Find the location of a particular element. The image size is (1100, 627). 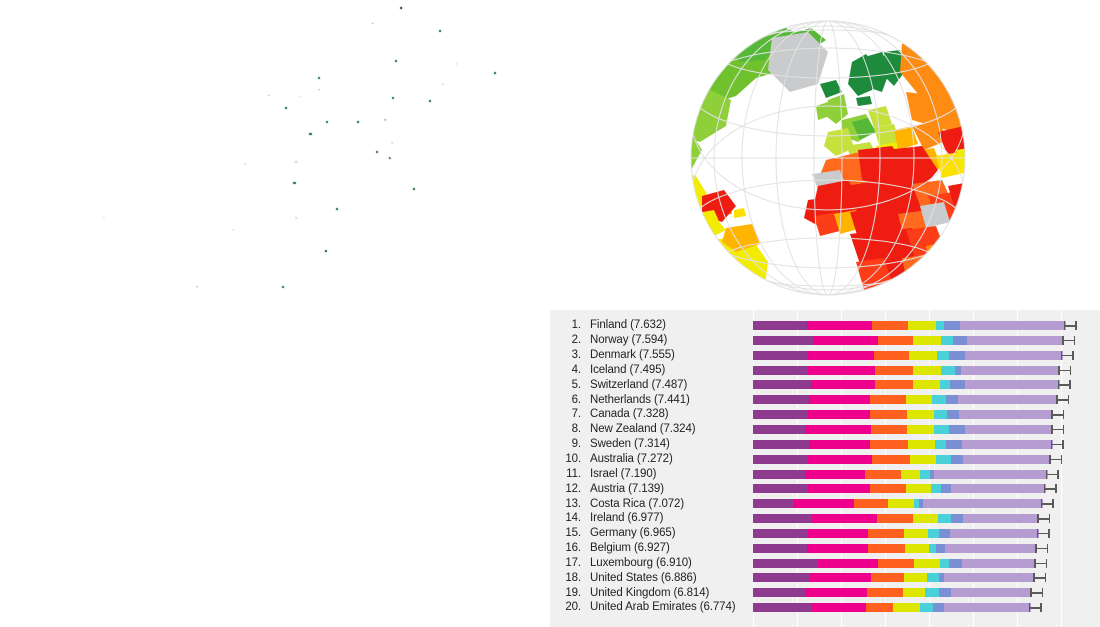

rank-number: 1. is located at coordinates (576, 325).